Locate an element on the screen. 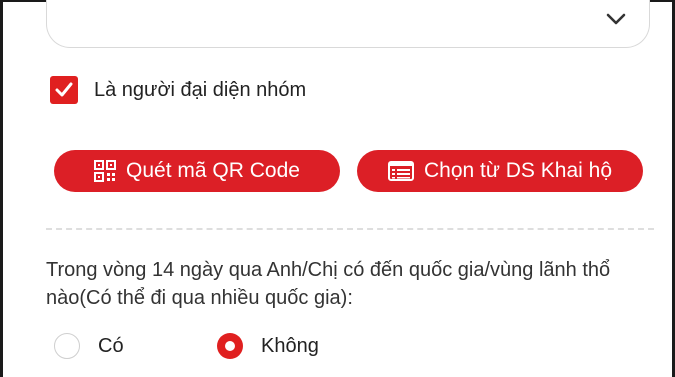 This screenshot has height=377, width=675. choose-from-list-label: Chọn từ DS Khai hộ is located at coordinates (518, 170).